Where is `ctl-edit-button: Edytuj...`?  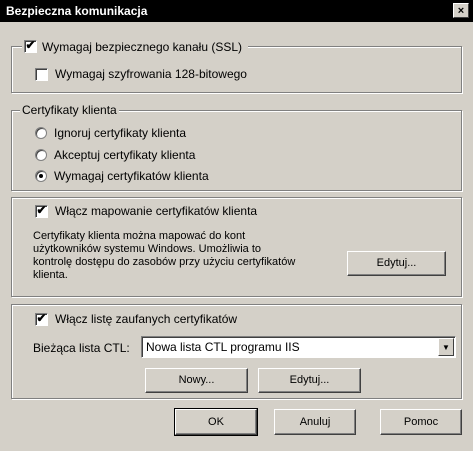 ctl-edit-button: Edytuj... is located at coordinates (309, 380).